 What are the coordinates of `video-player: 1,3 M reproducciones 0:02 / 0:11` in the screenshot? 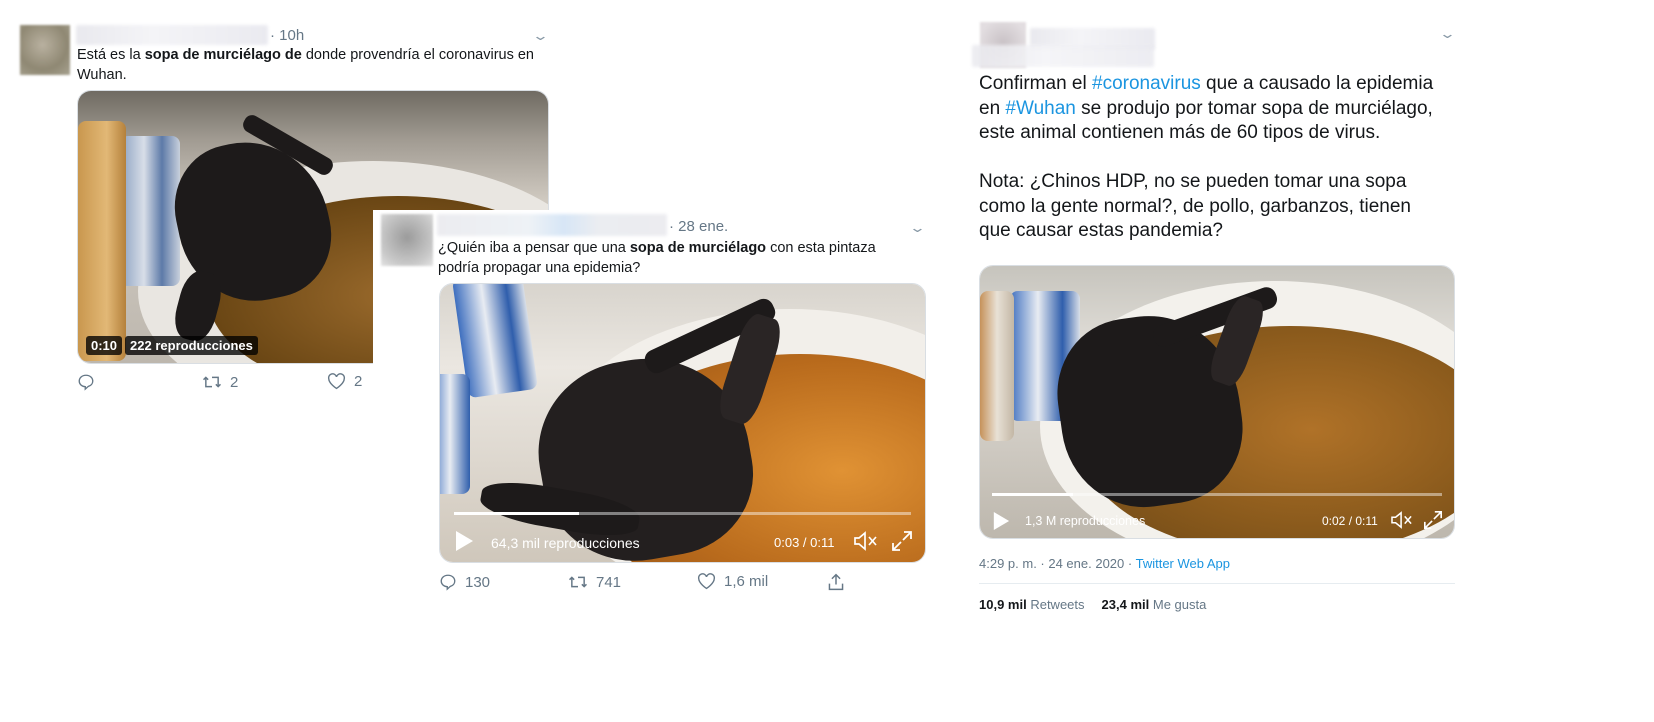 It's located at (1217, 402).